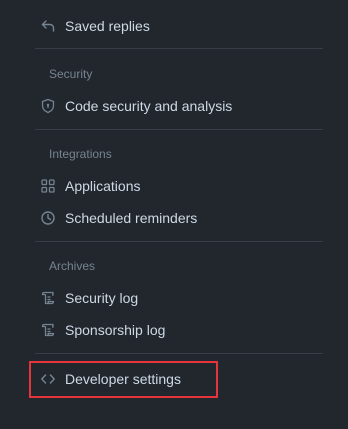 The height and width of the screenshot is (429, 348). Describe the element at coordinates (185, 186) in the screenshot. I see `sidebar-item-applications: Applications` at that location.